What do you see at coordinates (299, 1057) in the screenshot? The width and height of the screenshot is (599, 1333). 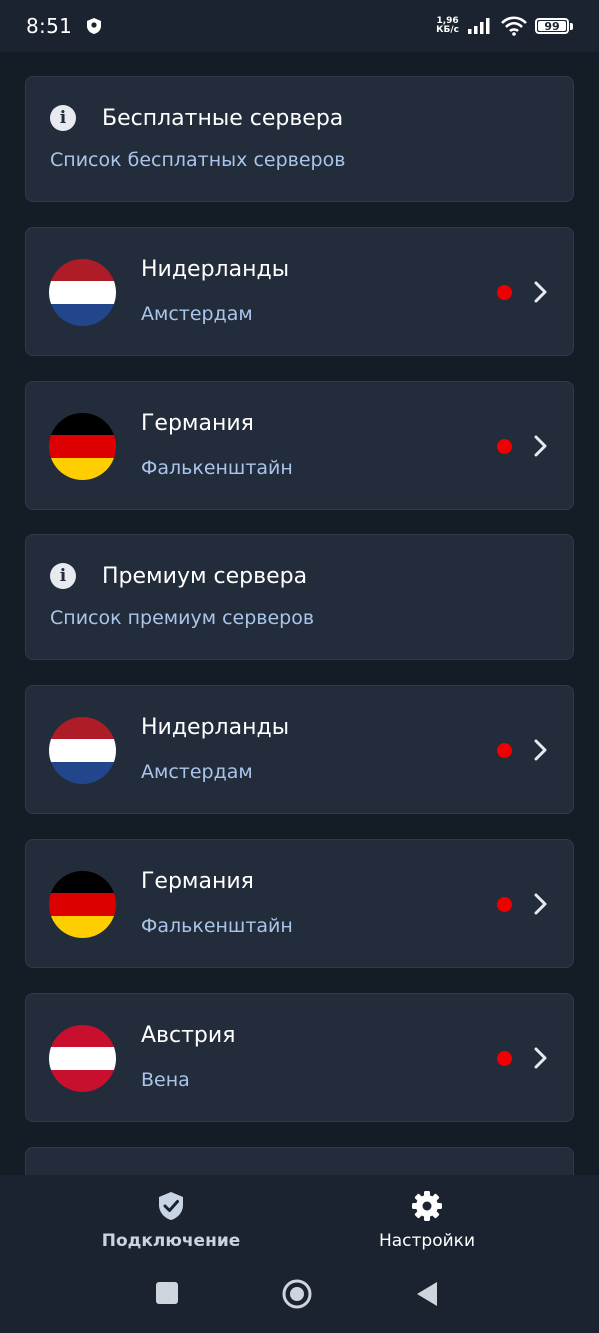 I see `server-card-premium-austria: Австрия Вена` at bounding box center [299, 1057].